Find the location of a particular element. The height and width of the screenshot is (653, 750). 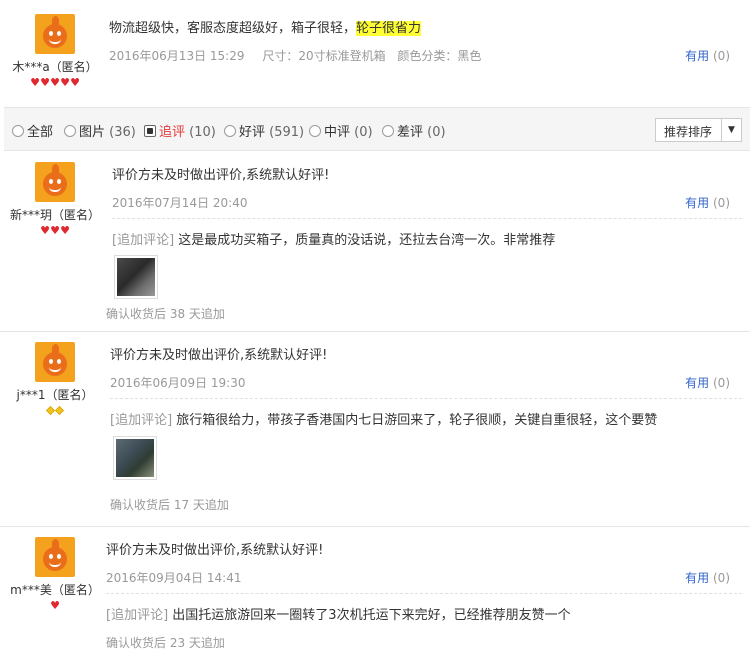

review-meta: 2016年06月13日 15:29 尺寸：20寸标准登机箱 颜色分类：黑色 is located at coordinates (299, 55).